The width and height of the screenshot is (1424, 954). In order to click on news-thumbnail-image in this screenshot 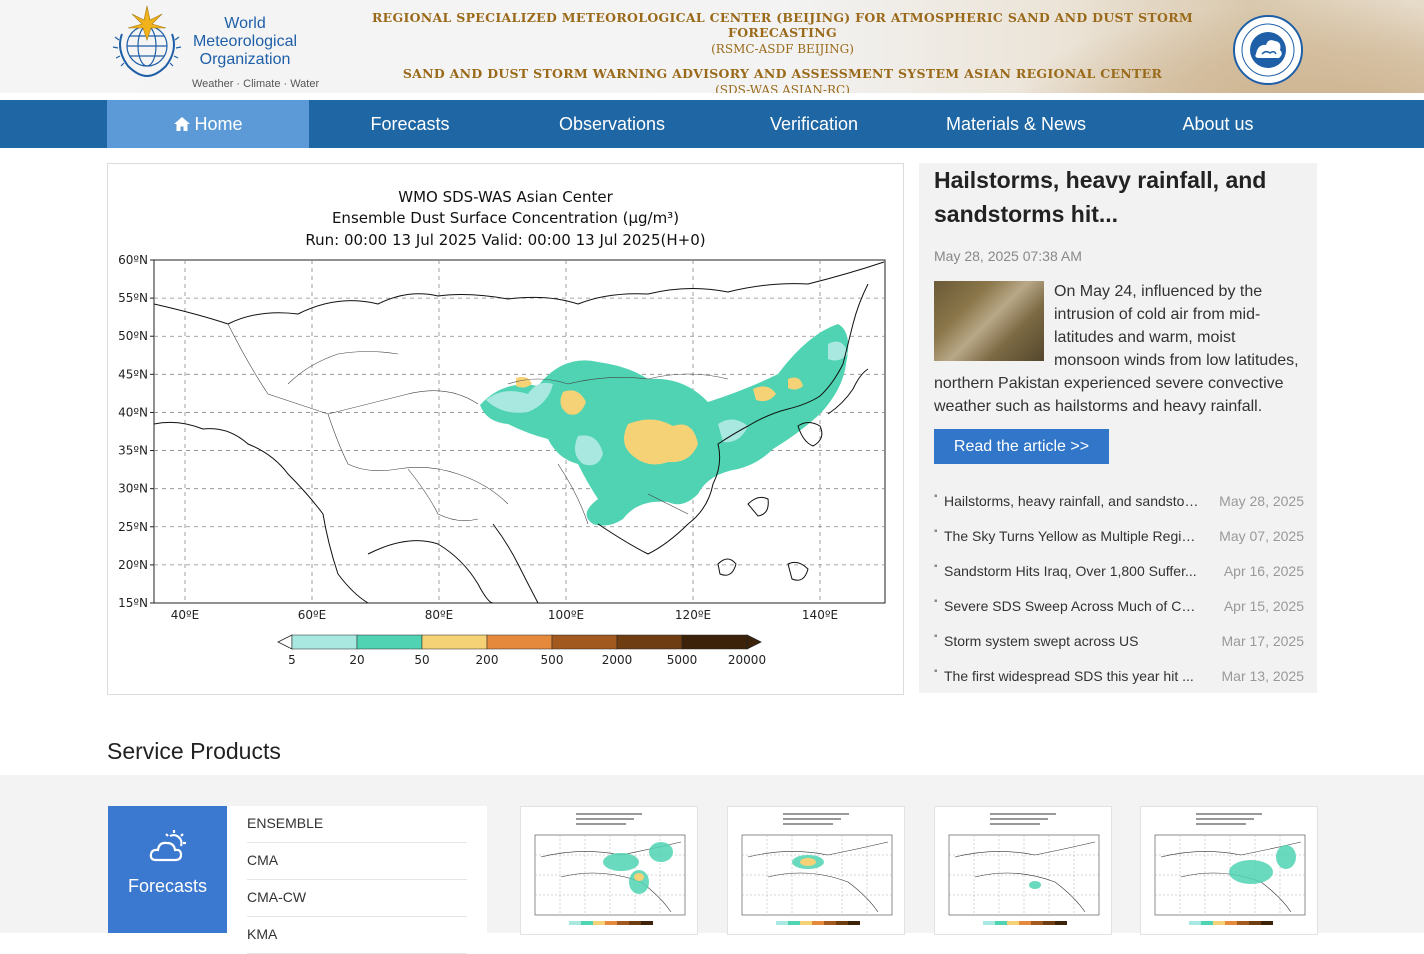, I will do `click(989, 321)`.